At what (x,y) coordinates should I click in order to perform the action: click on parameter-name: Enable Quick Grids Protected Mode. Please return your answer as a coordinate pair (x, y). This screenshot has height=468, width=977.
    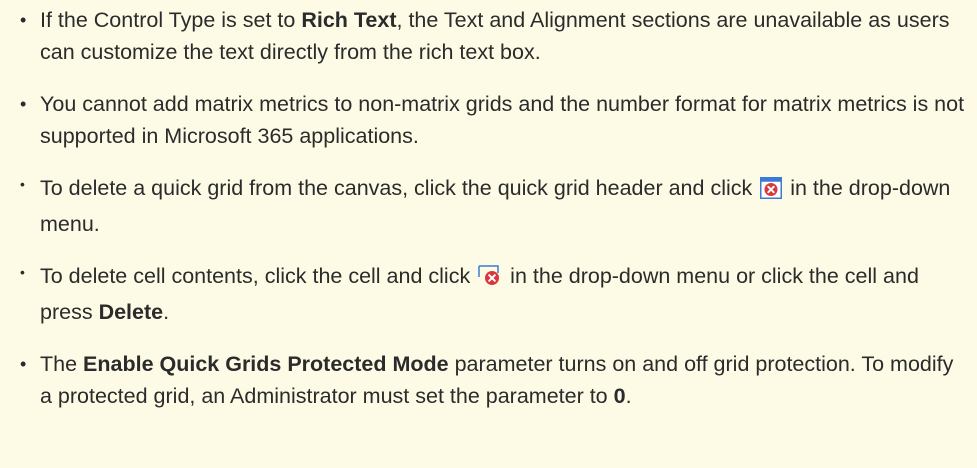
    Looking at the image, I should click on (266, 364).